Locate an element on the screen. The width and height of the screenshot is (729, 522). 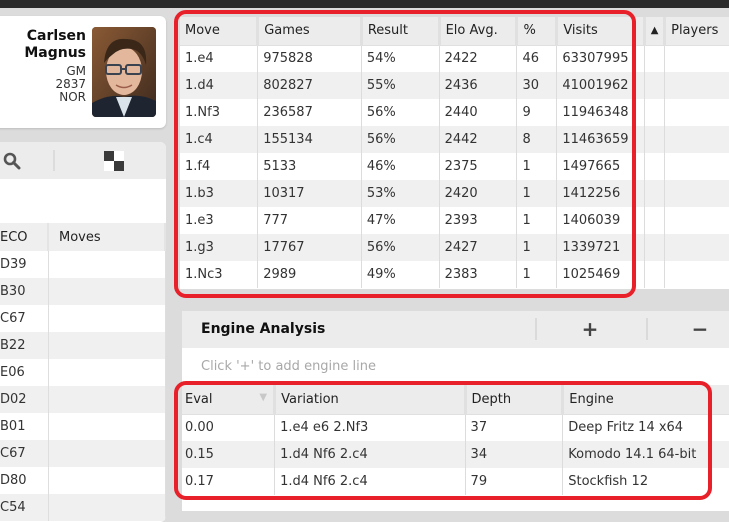
eco-cell: D80 is located at coordinates (24, 480).